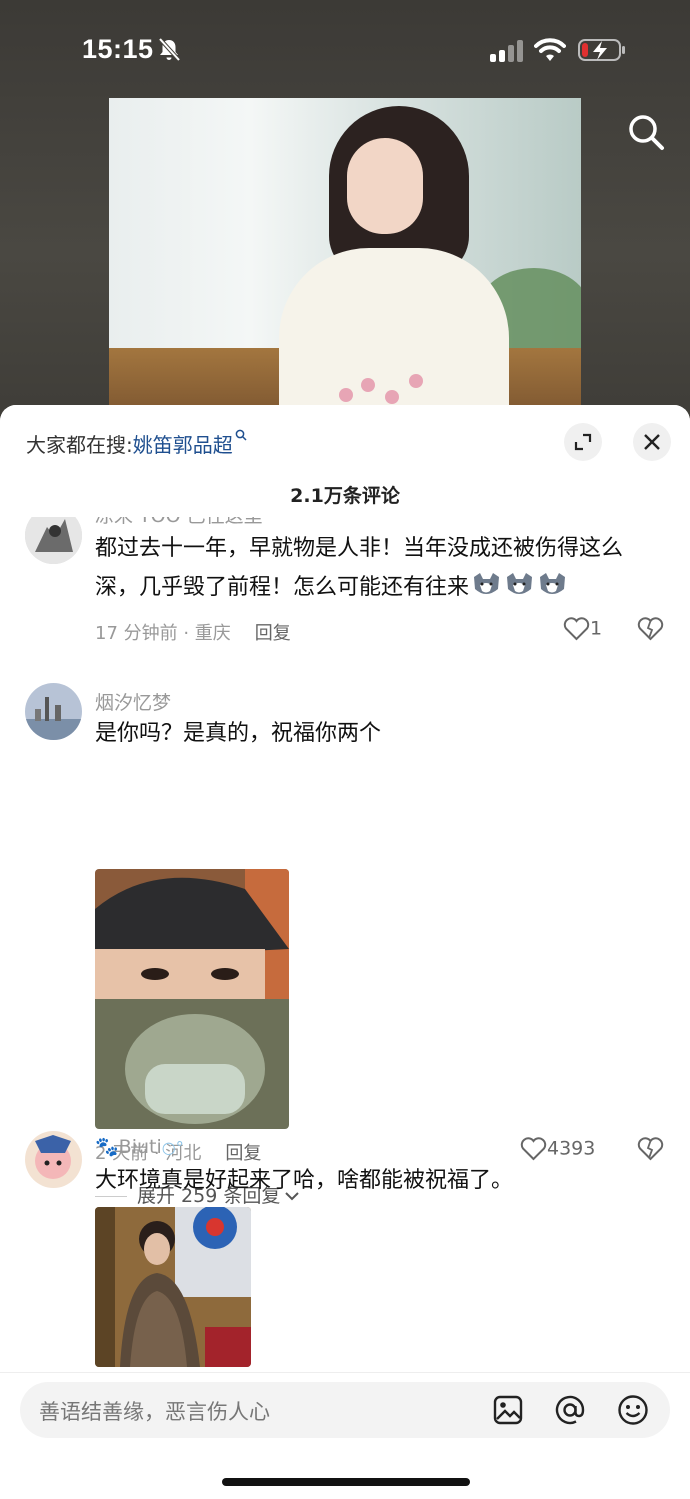  I want to click on close-icon, so click(652, 442).